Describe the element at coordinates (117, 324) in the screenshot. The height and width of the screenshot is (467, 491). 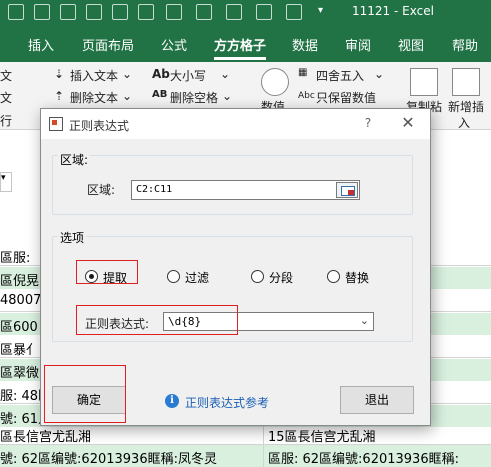
I see `regex-label: 正则表达式:` at that location.